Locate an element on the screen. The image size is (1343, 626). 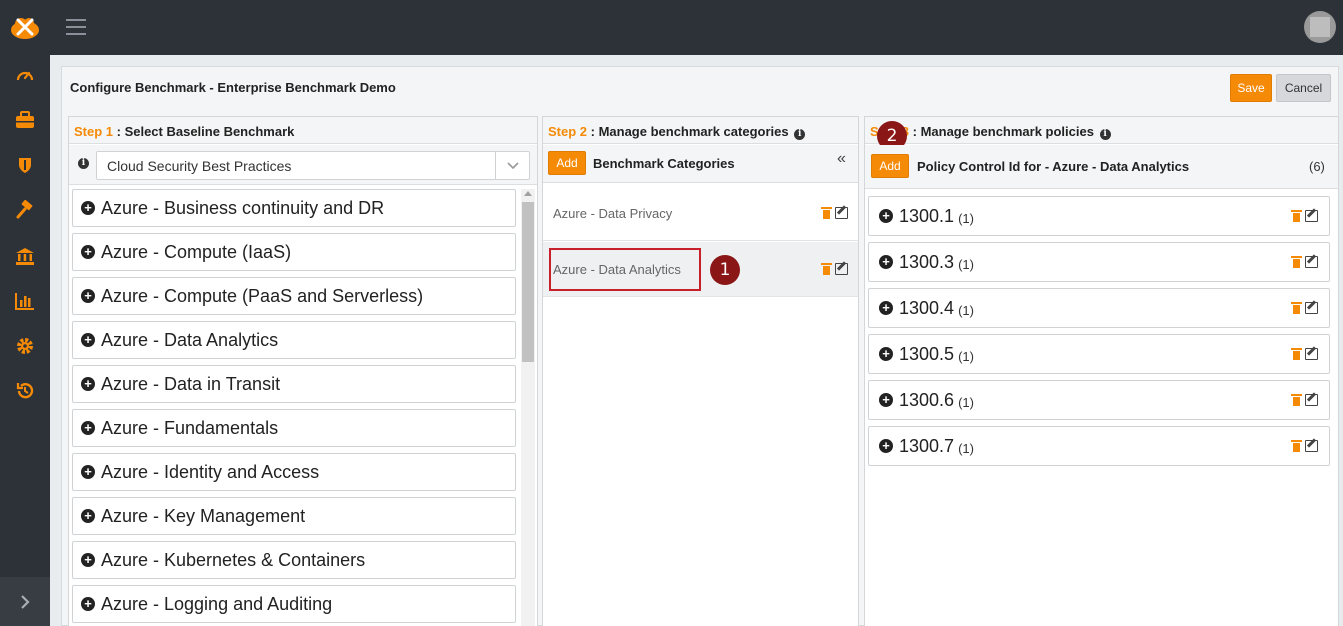
chevron-down-icon is located at coordinates (512, 165).